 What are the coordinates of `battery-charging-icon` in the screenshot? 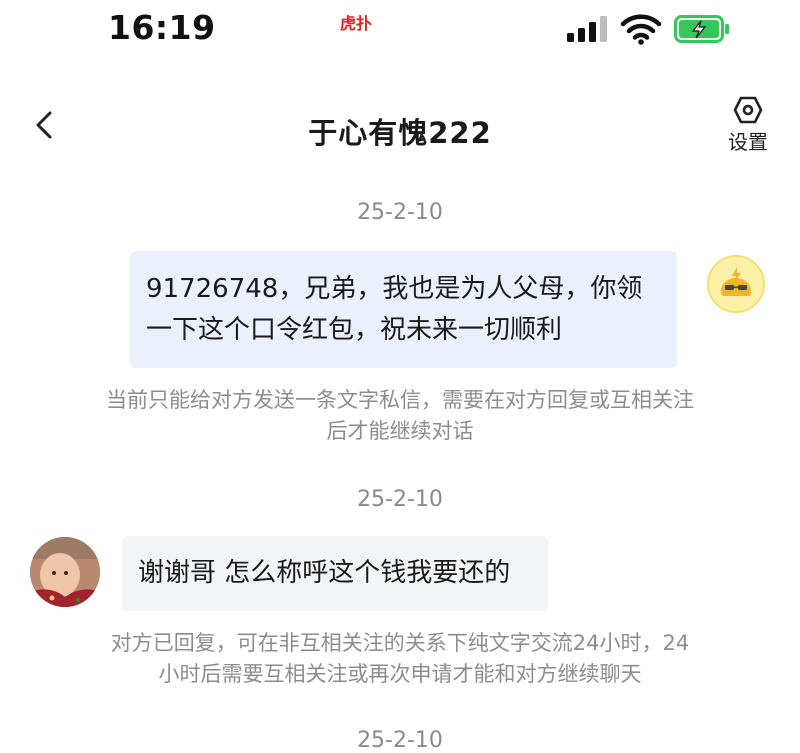 It's located at (701, 29).